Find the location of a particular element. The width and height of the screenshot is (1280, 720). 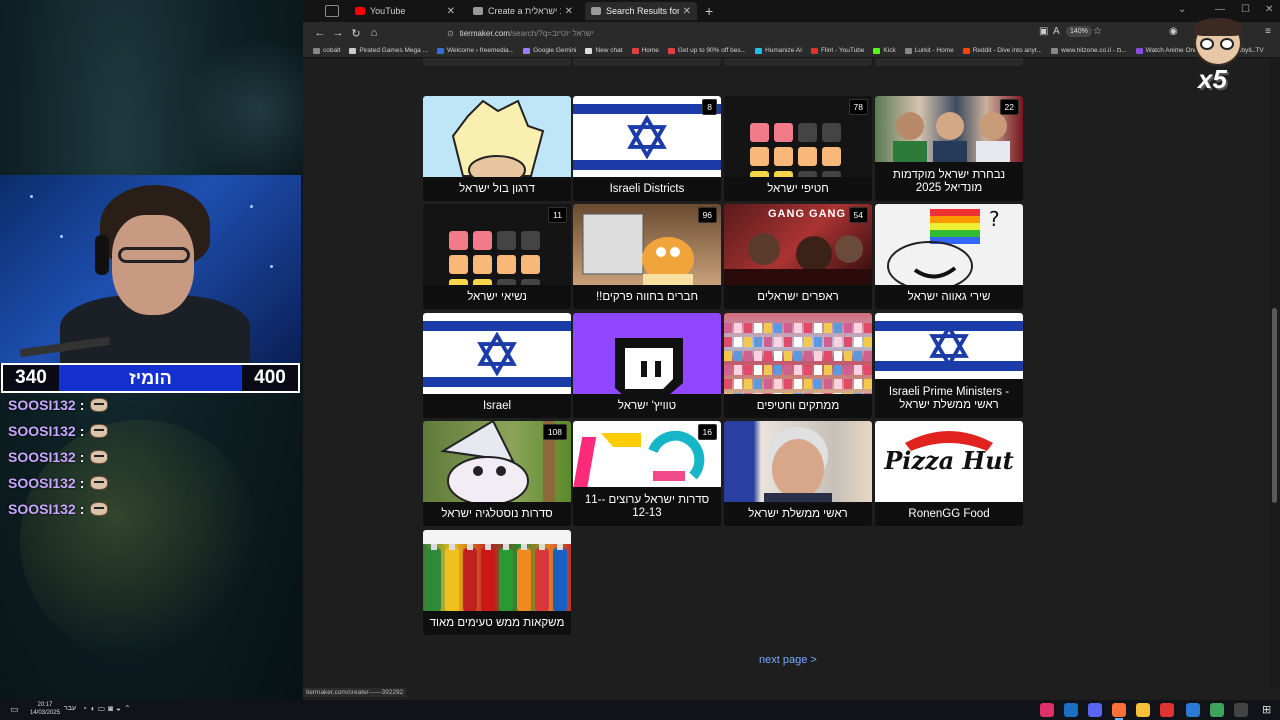

bookmark-item: Flint - YouTube is located at coordinates (837, 50).